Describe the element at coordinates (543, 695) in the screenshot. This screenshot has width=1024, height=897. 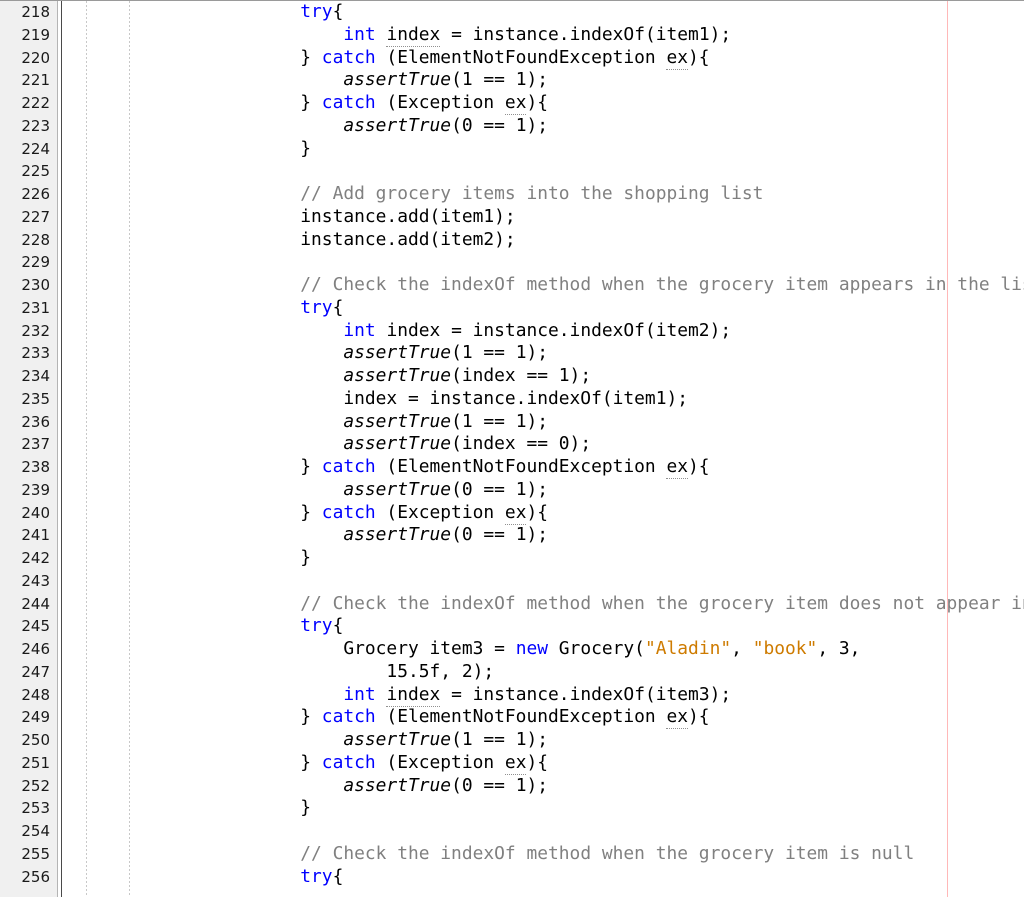
I see `code-line: int index = instance.indexOf(item3);` at that location.